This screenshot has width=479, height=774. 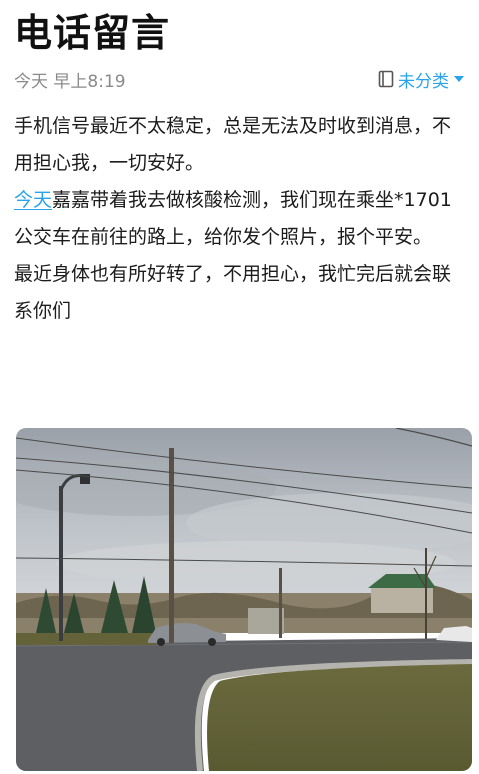 I want to click on date-link-today: 今天, so click(x=33, y=200).